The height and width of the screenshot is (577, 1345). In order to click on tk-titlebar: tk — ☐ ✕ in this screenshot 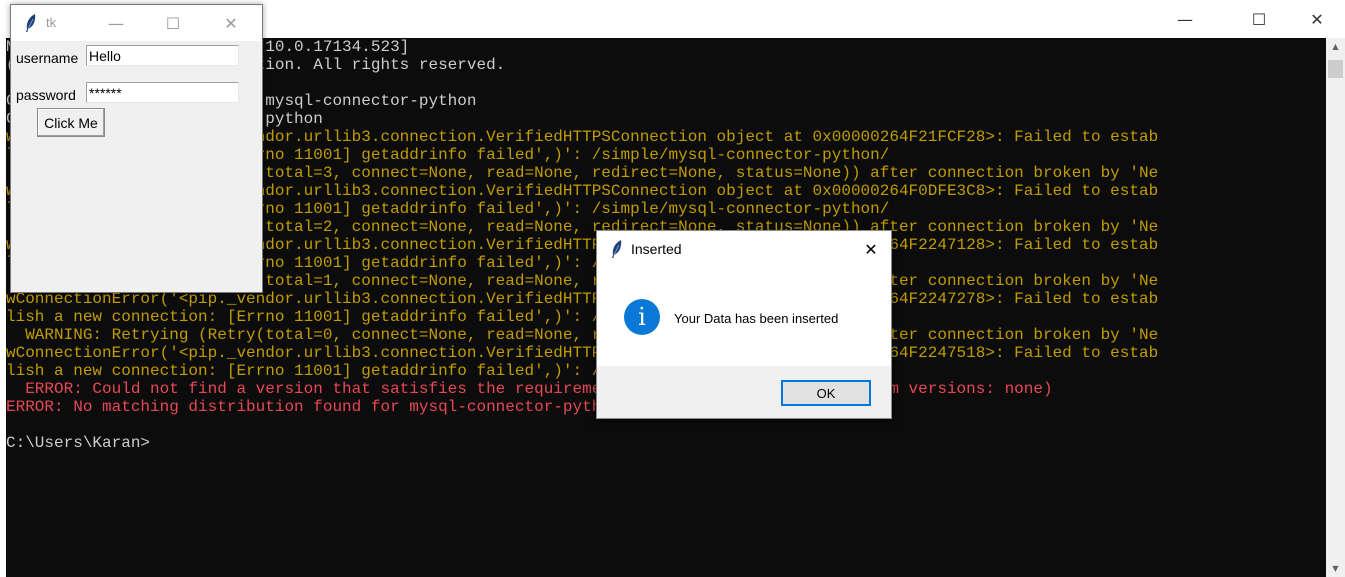, I will do `click(136, 23)`.